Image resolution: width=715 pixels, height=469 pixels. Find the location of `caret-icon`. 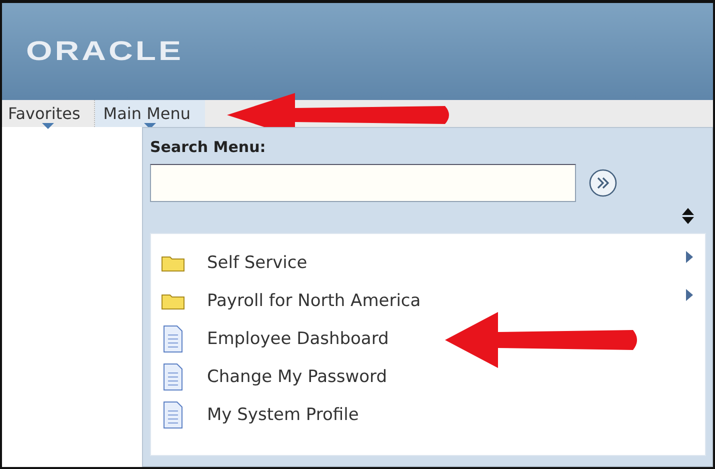

caret-icon is located at coordinates (48, 126).